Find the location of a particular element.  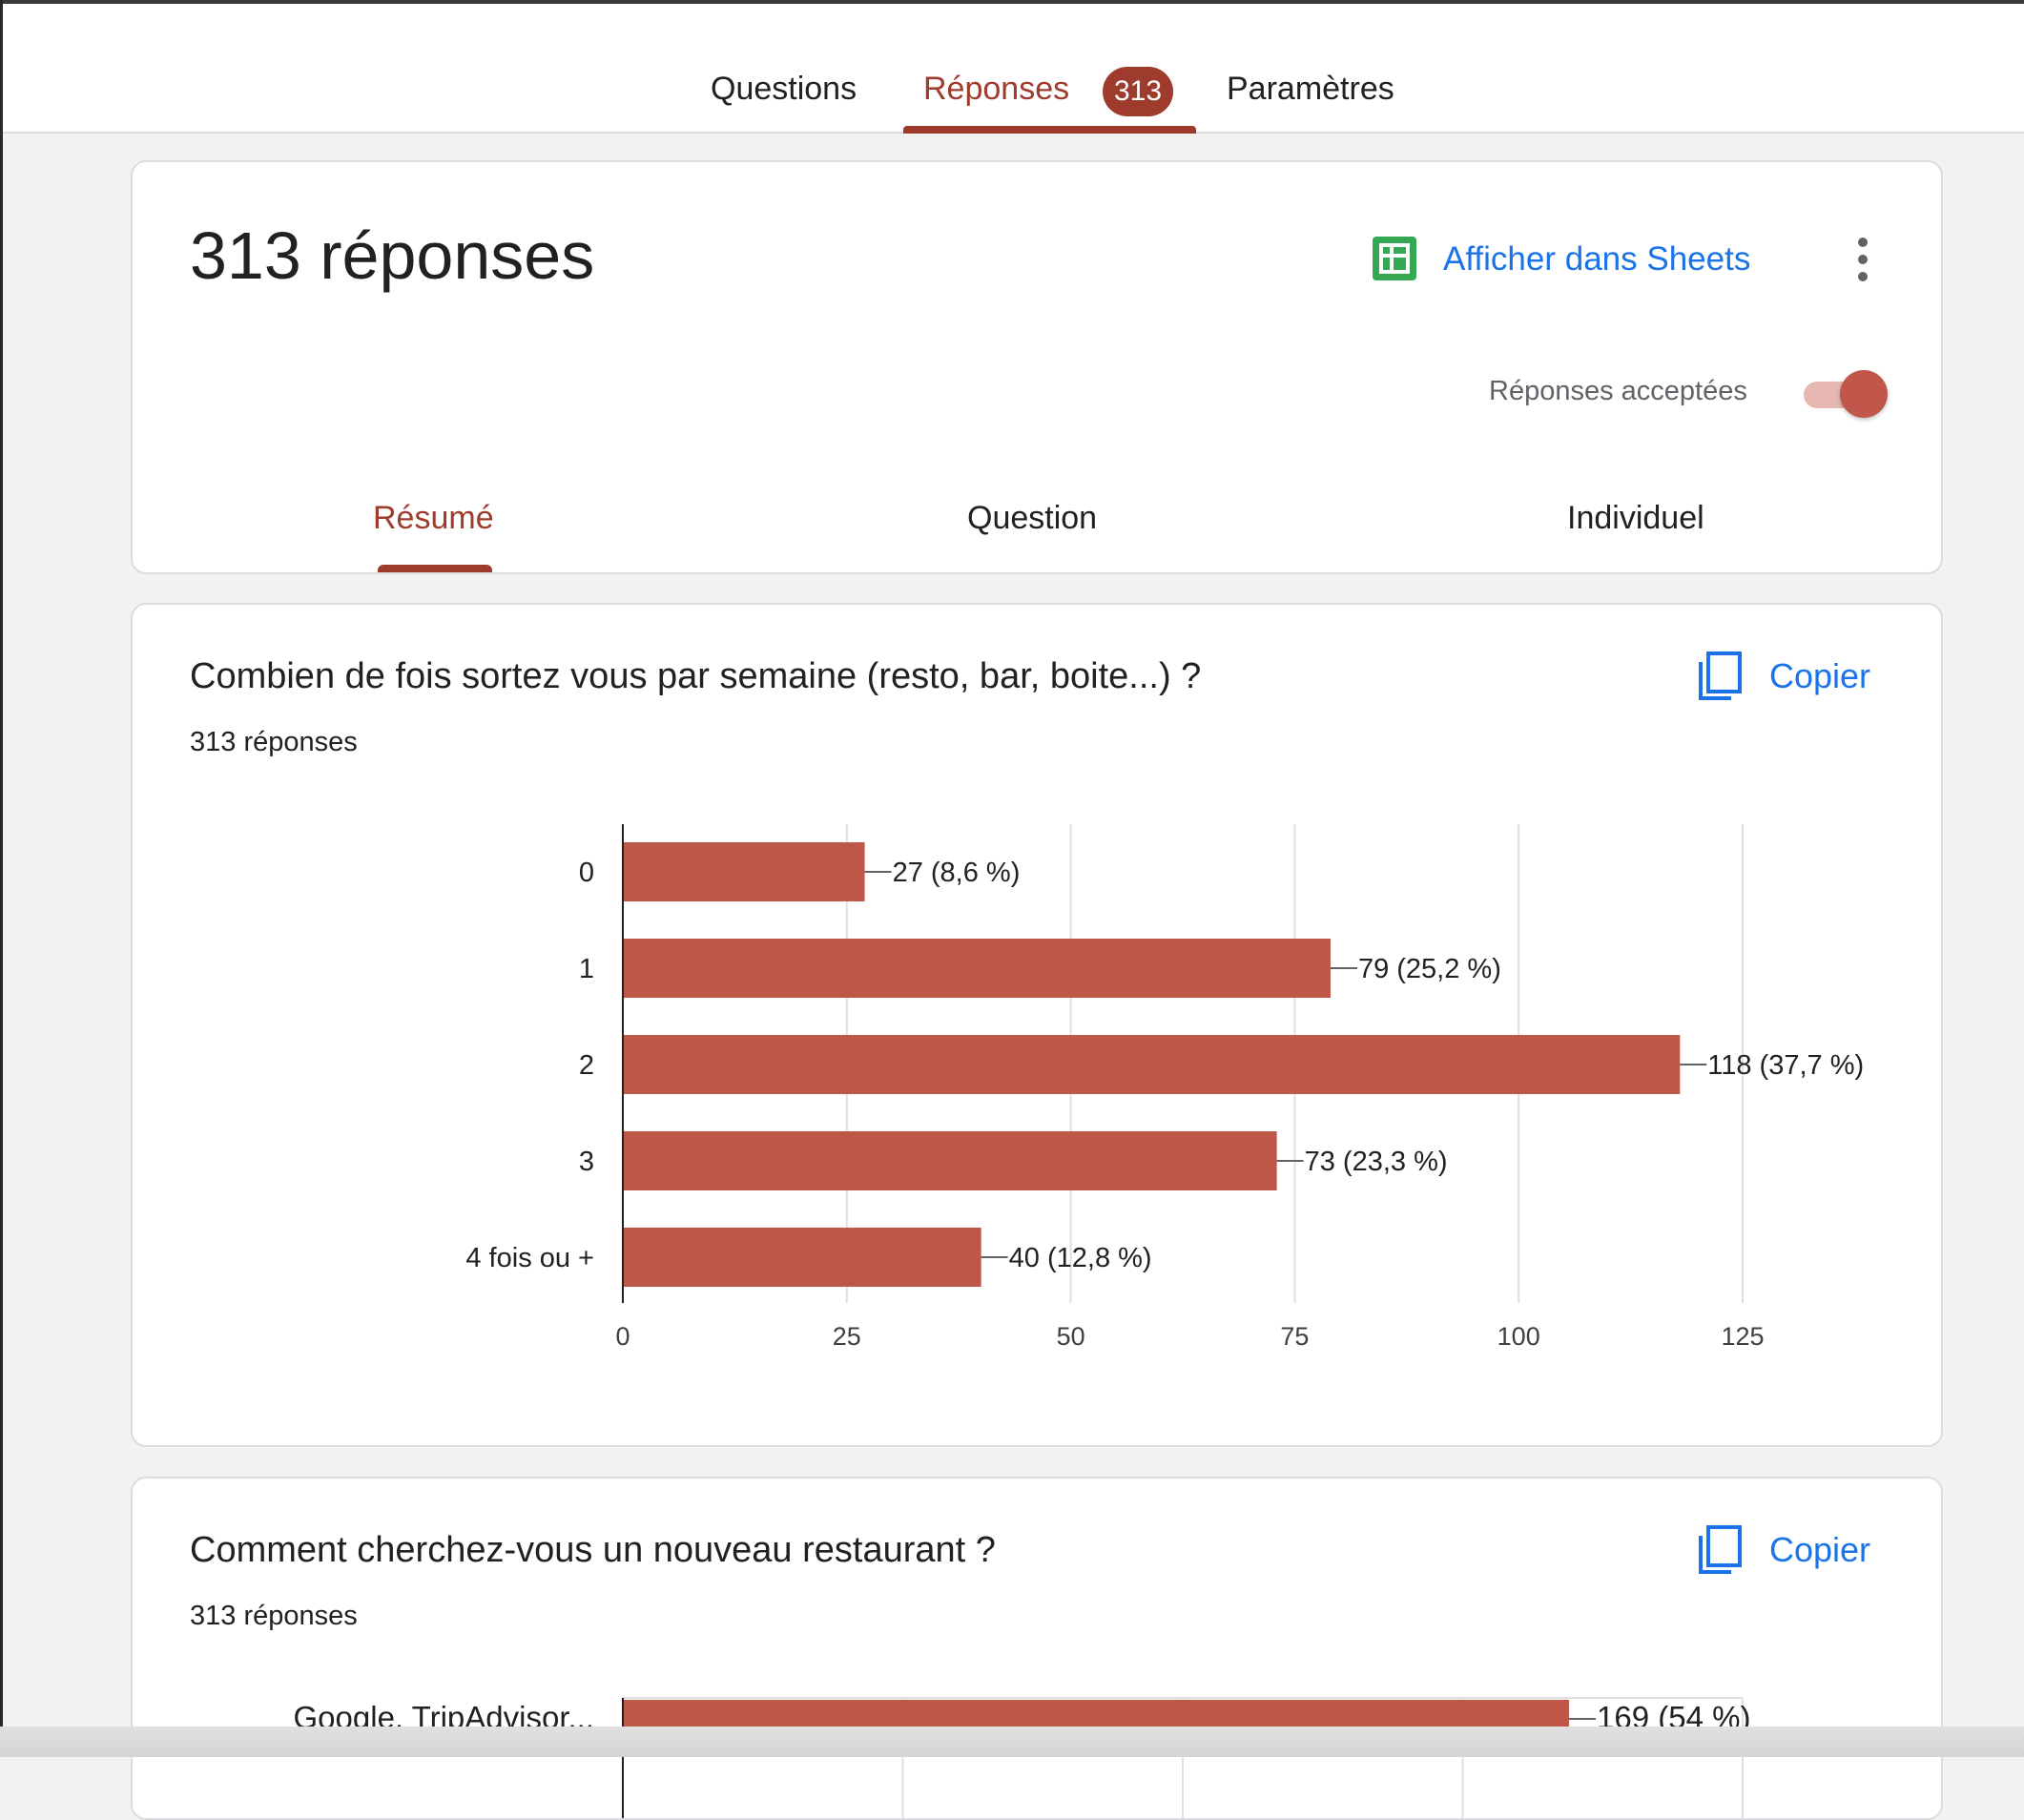

x-tick-label: 25 is located at coordinates (847, 1336).